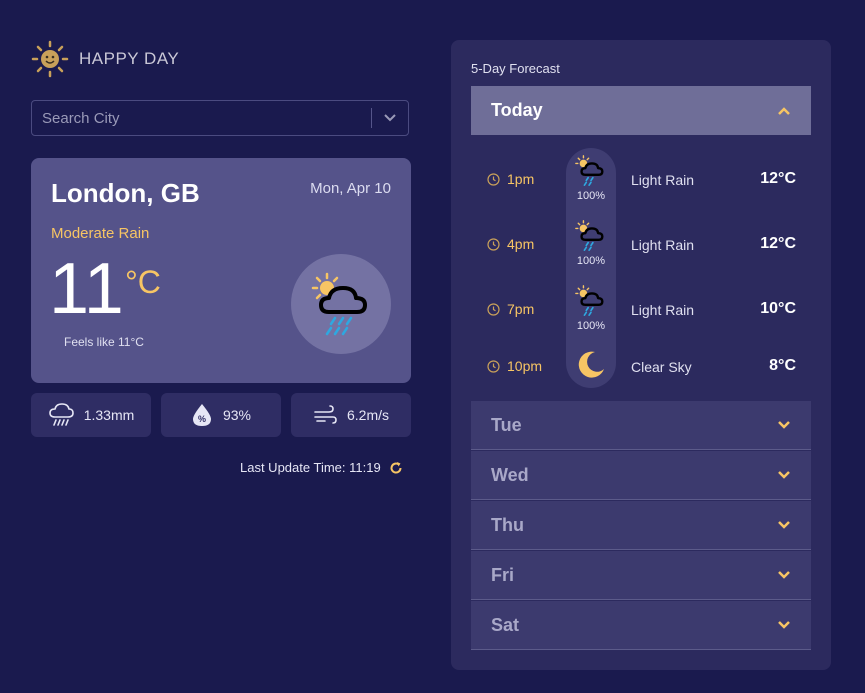 The width and height of the screenshot is (865, 693). Describe the element at coordinates (641, 525) in the screenshot. I see `day-accordion-thu: Thu` at that location.